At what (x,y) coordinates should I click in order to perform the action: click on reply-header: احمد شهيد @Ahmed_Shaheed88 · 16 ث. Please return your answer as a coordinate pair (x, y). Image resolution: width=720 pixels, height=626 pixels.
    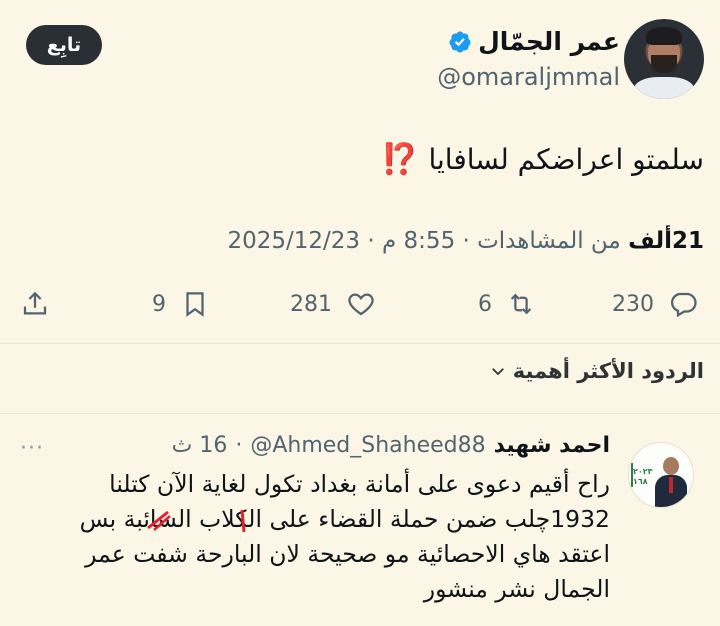
    Looking at the image, I should click on (391, 445).